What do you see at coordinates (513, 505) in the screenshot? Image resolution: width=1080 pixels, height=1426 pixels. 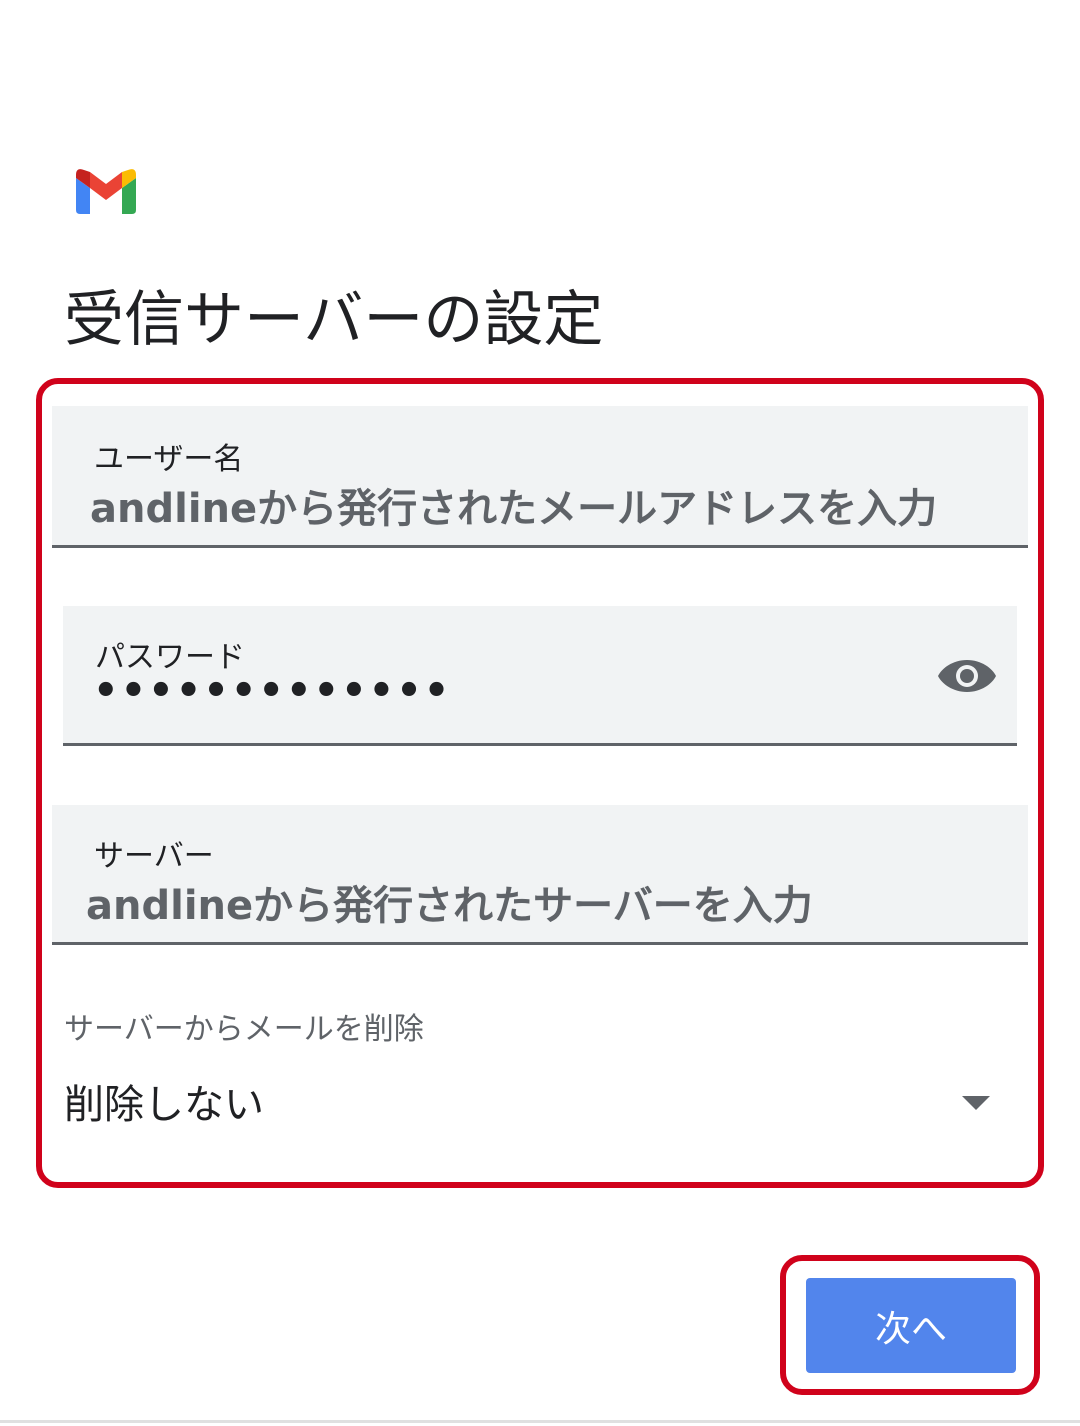 I see `username-input: andlineから発行されたメールアドレスを入力` at bounding box center [513, 505].